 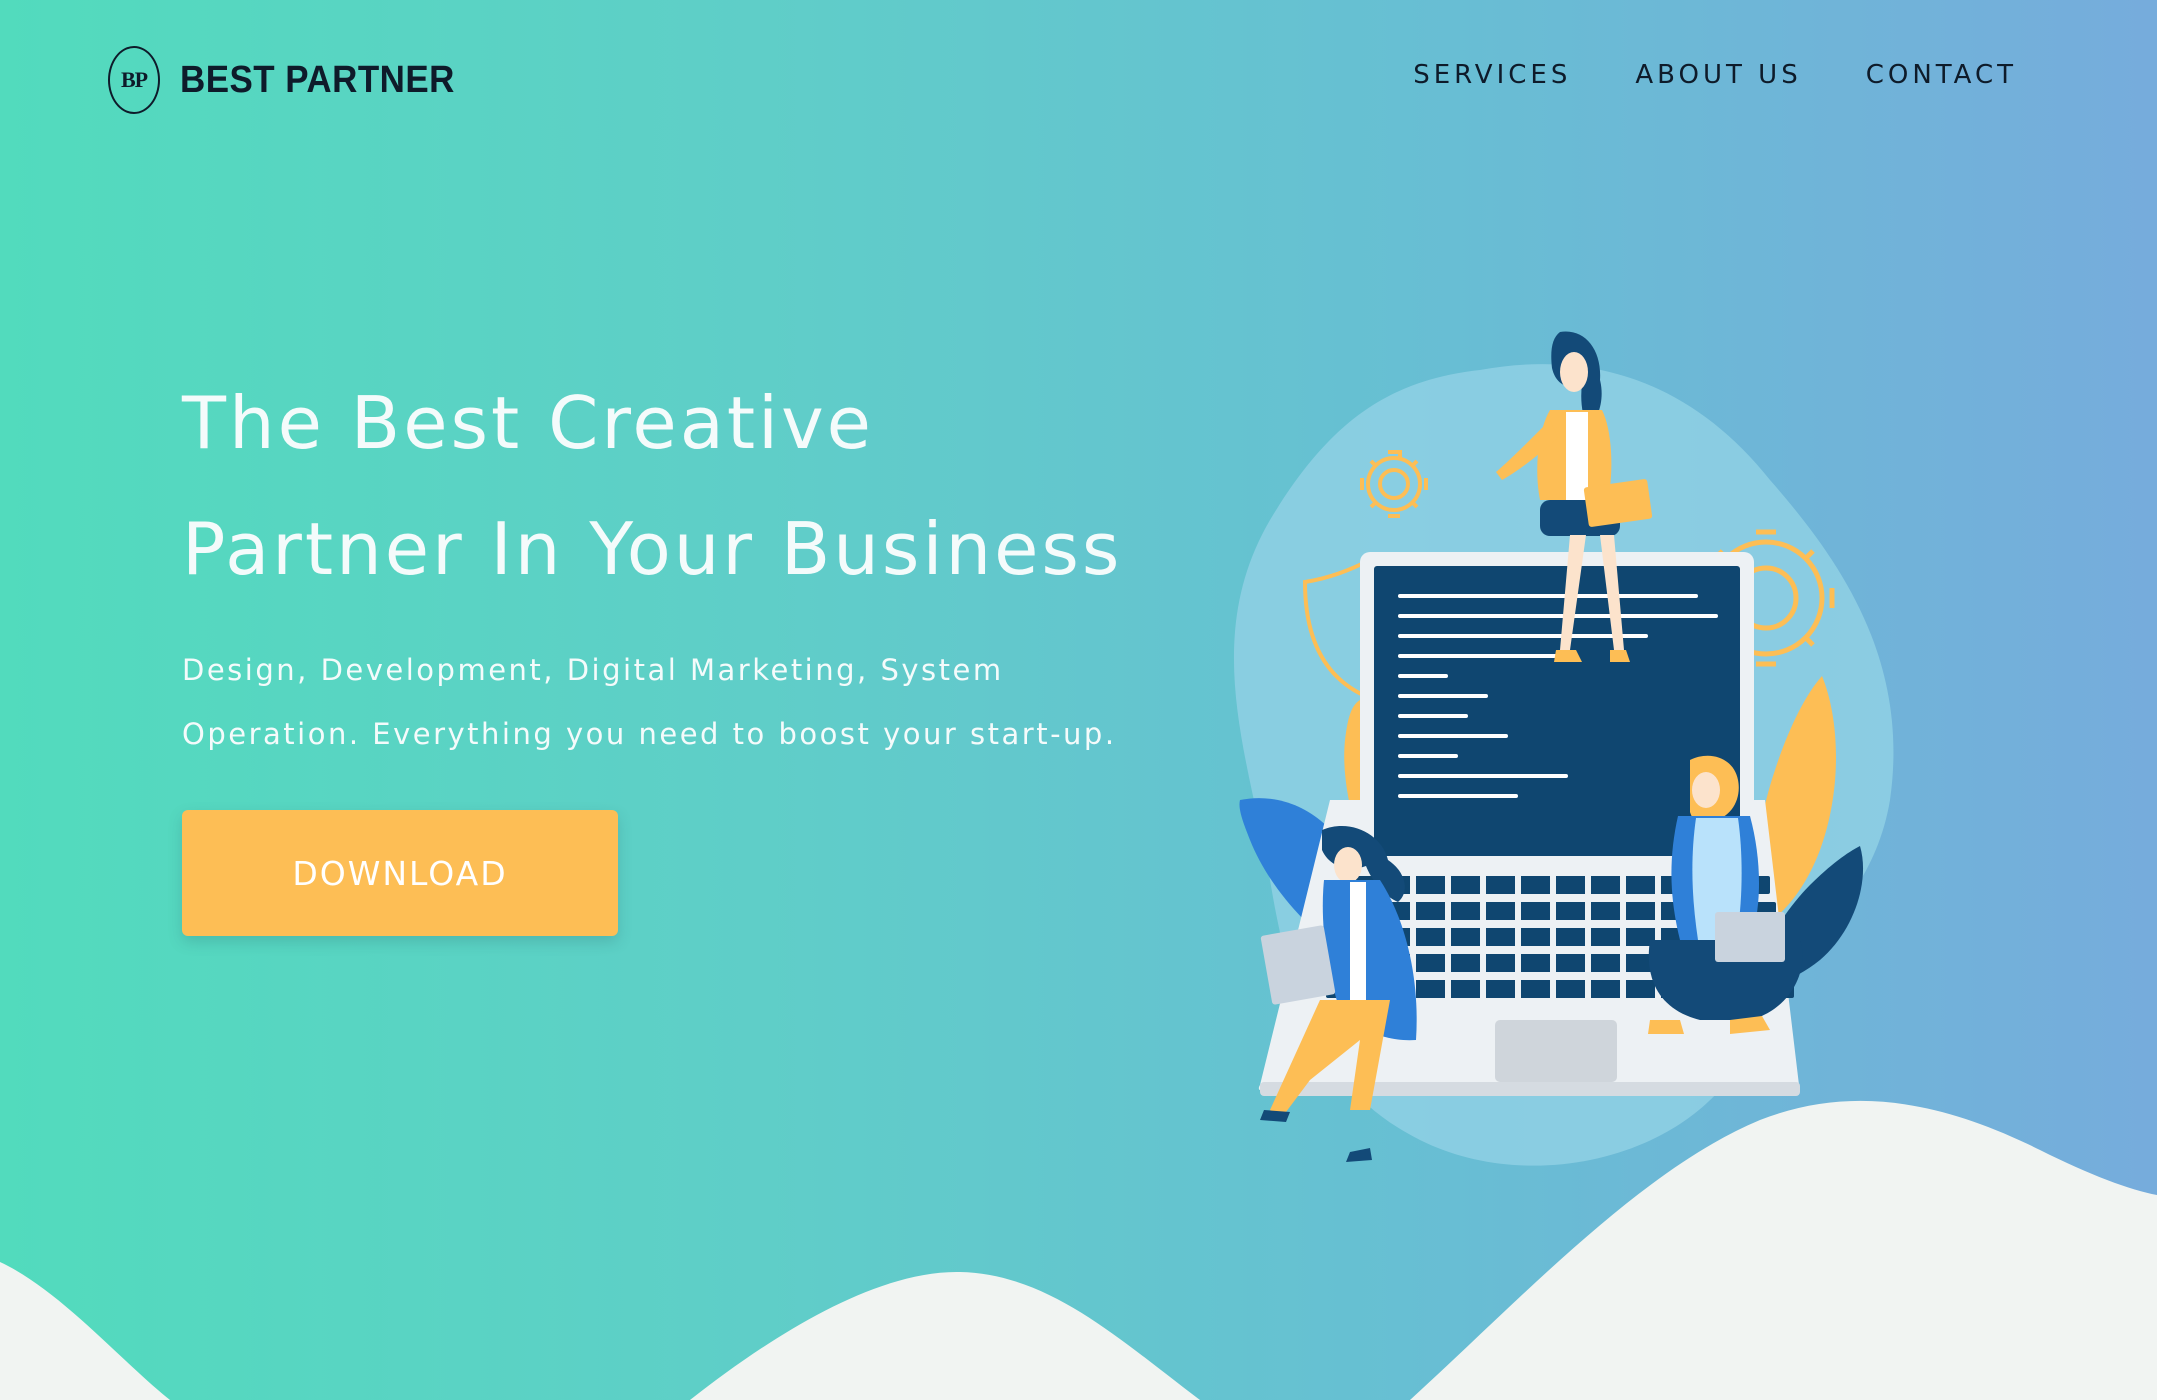 I want to click on main-nav: SERVICES ABOUT US CONTACT, so click(x=1715, y=75).